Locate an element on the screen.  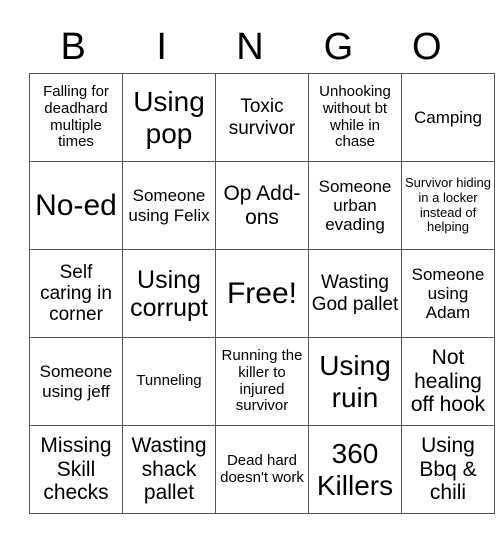
bingo-cell: Someone using jeff is located at coordinates (76, 381).